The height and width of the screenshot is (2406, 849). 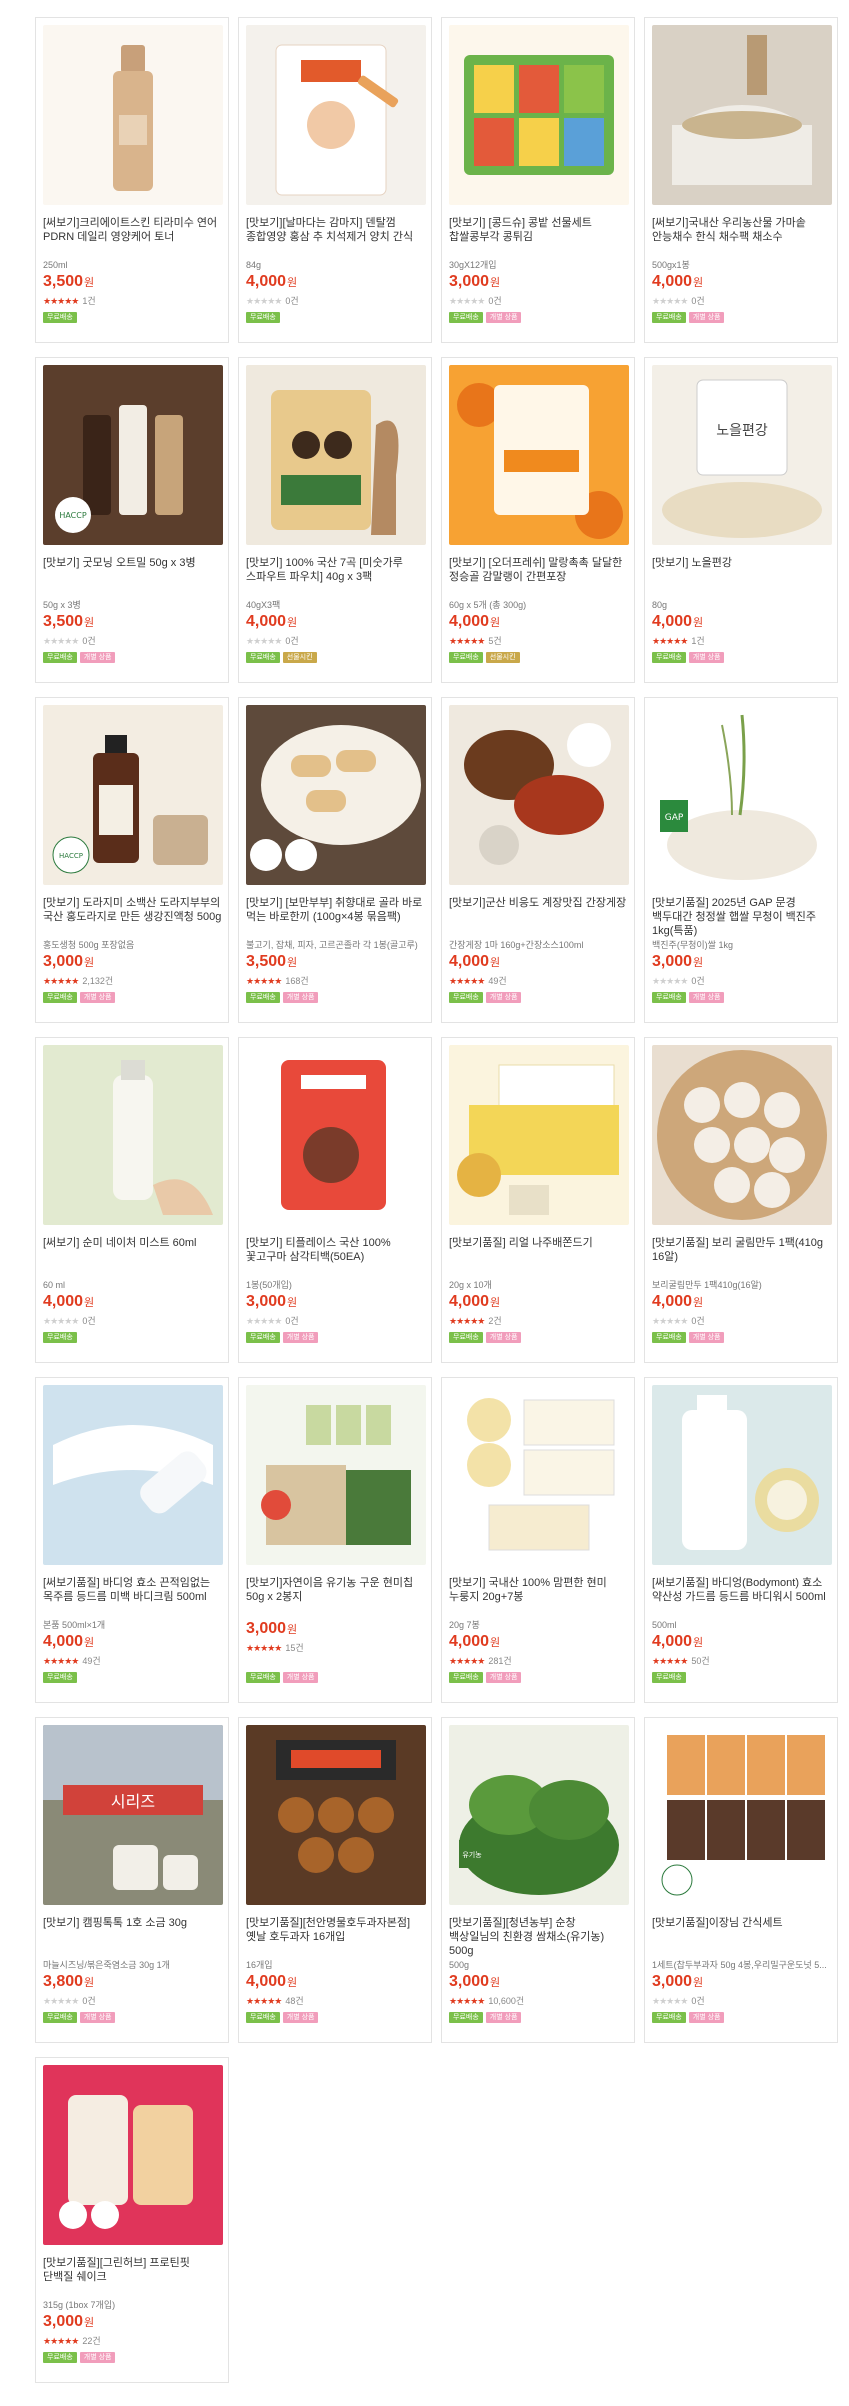 I want to click on dried-persimmon-image, so click(x=539, y=455).